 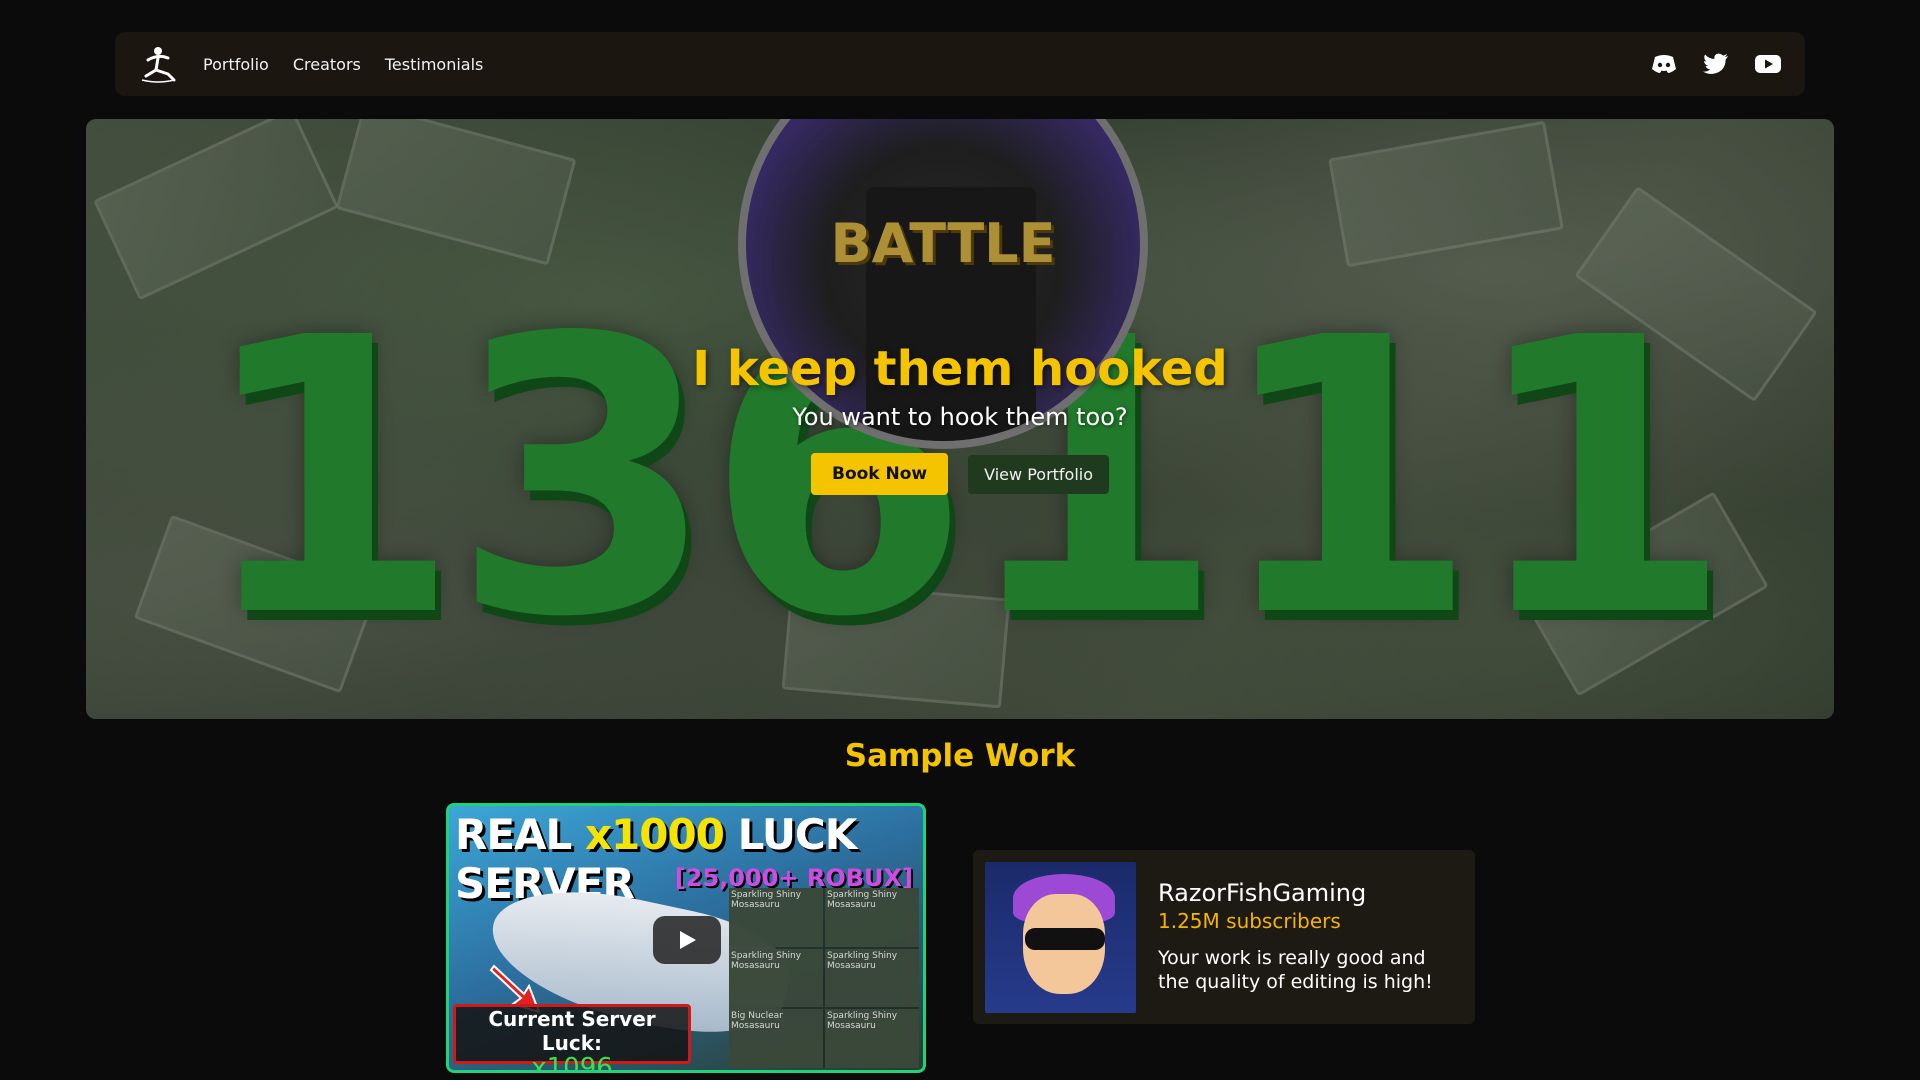 I want to click on avatar-glasses, so click(x=1065, y=938).